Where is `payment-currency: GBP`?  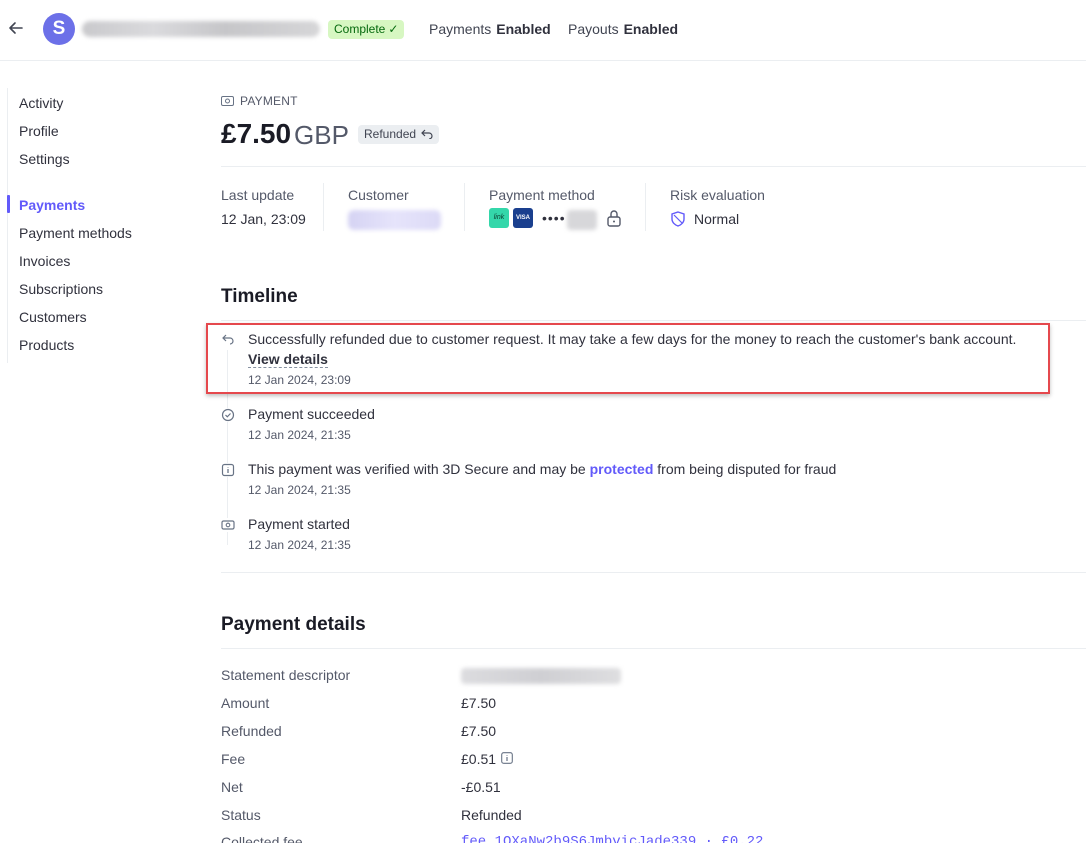
payment-currency: GBP is located at coordinates (321, 135).